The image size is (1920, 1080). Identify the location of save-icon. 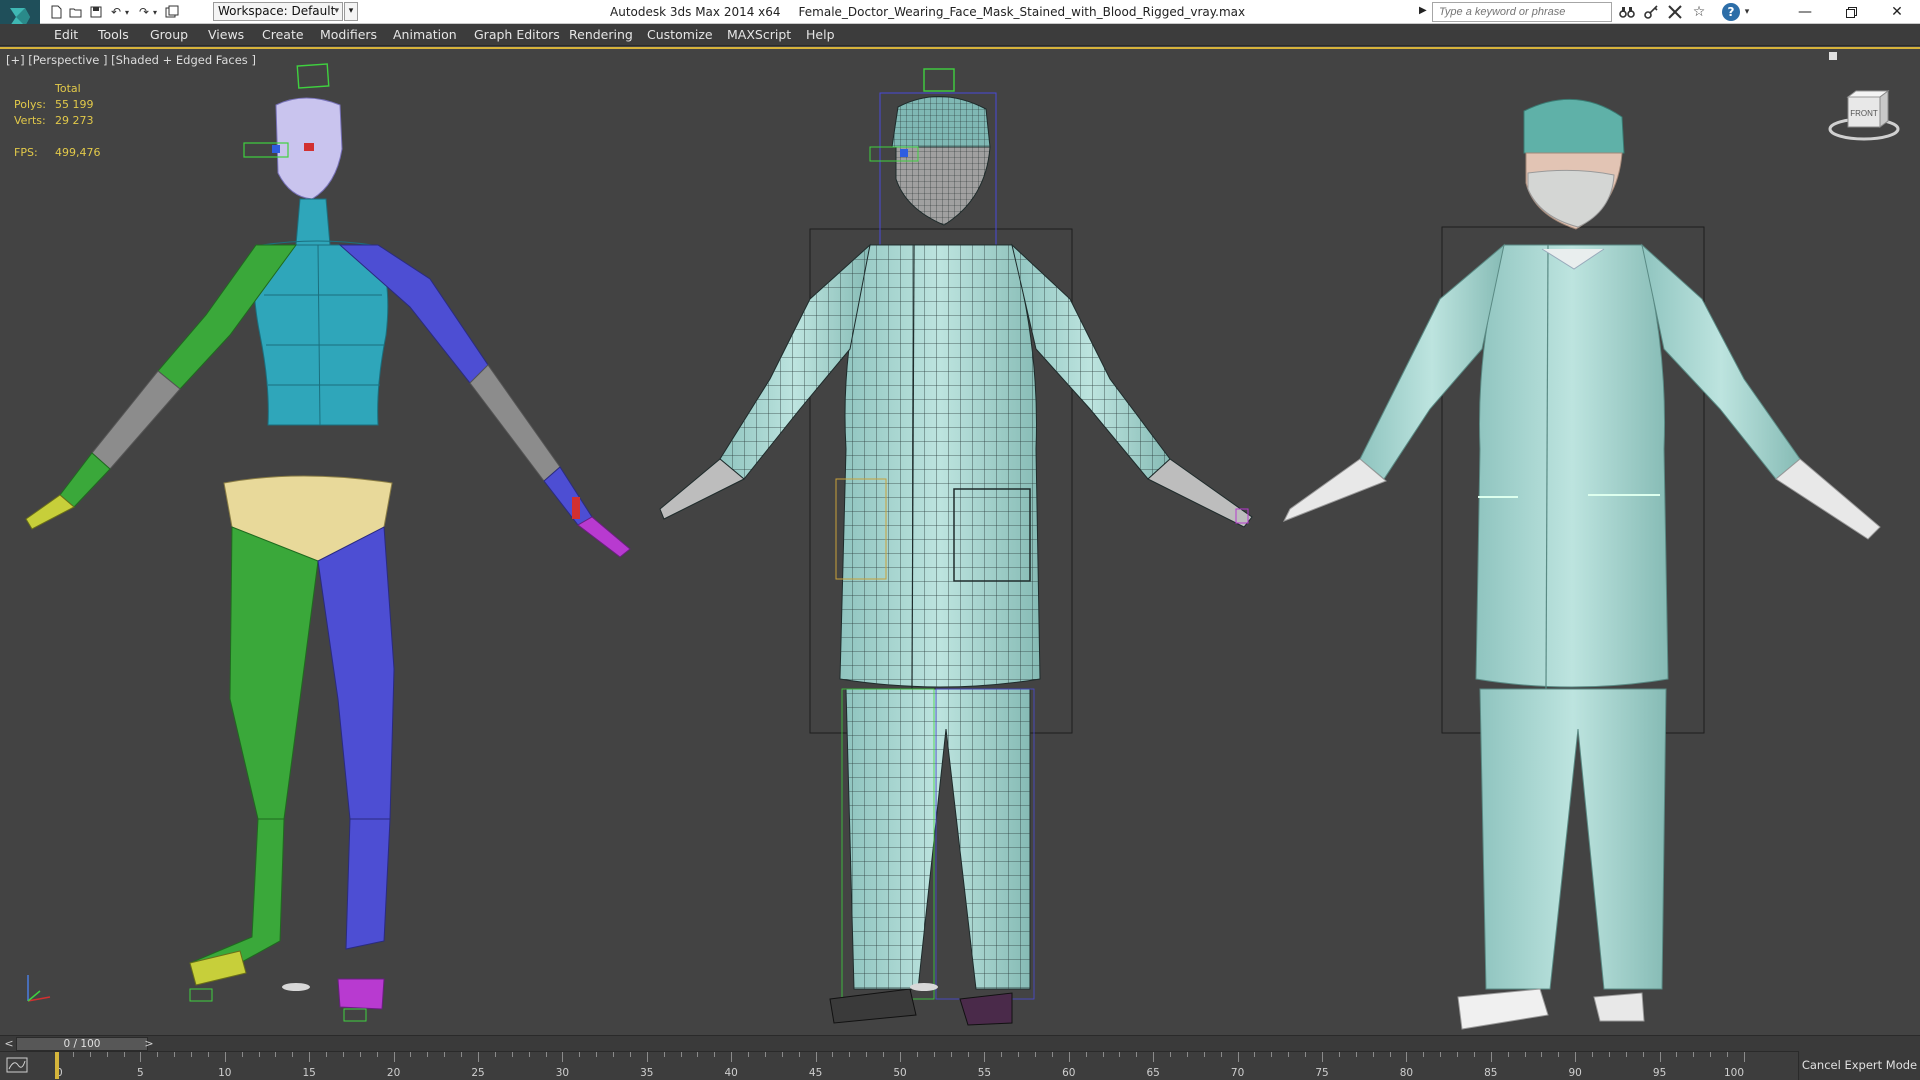
(96, 12).